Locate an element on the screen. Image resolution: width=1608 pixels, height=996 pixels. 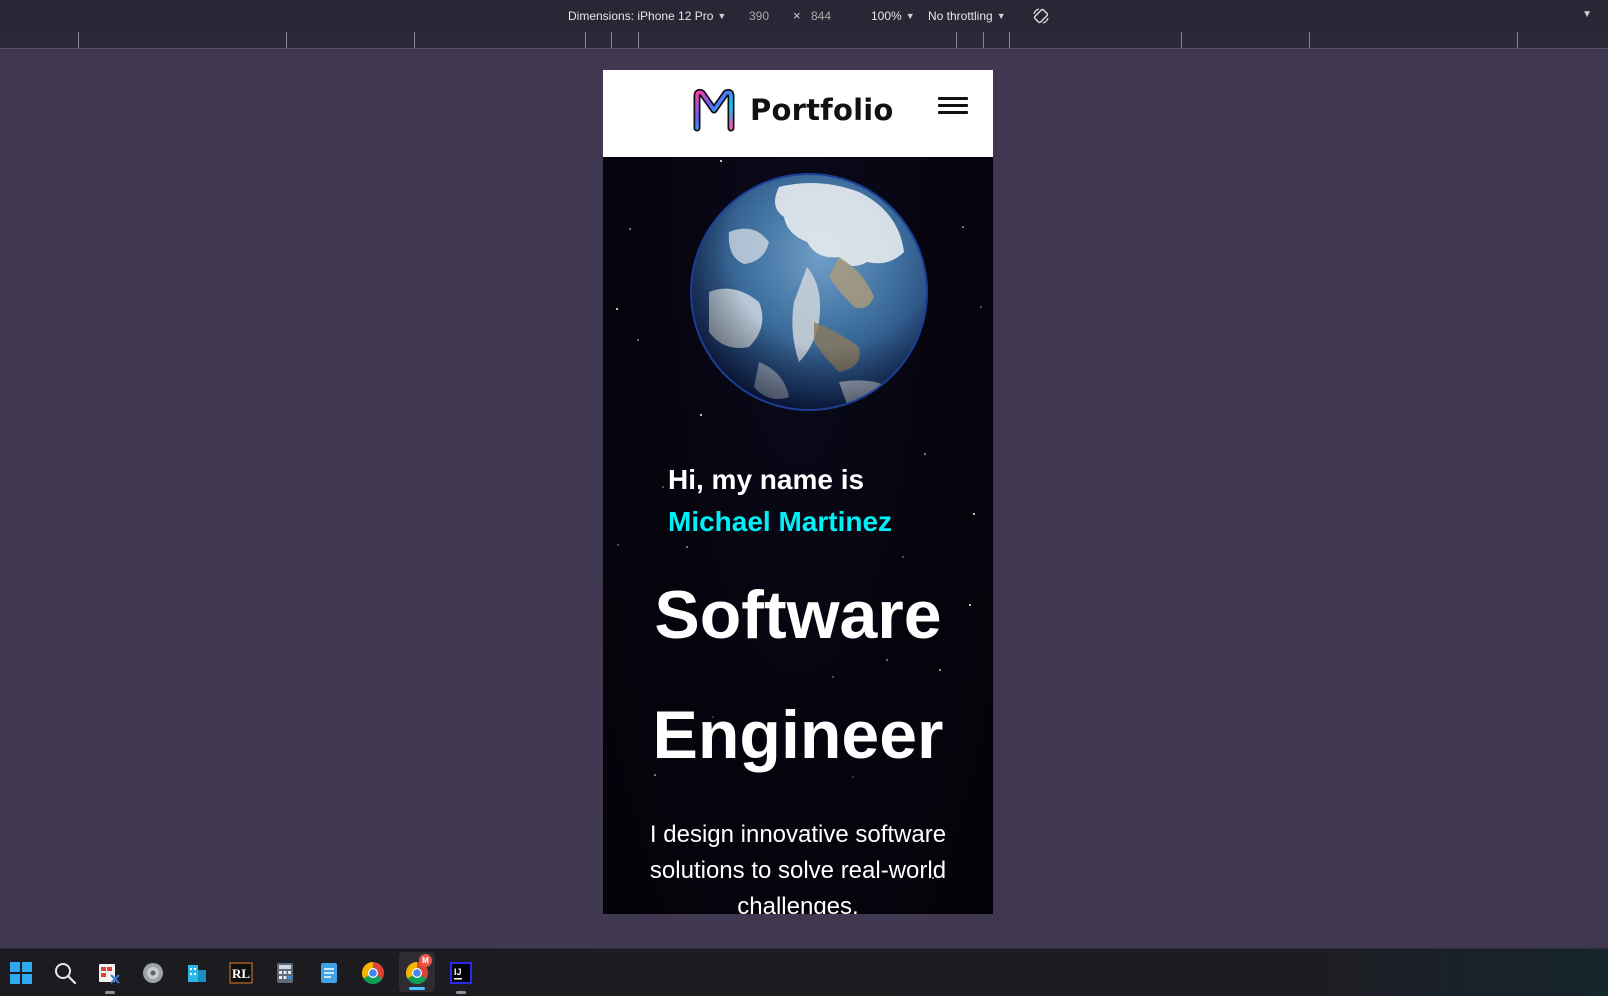
developer-name: Michael Martinez is located at coordinates (780, 521).